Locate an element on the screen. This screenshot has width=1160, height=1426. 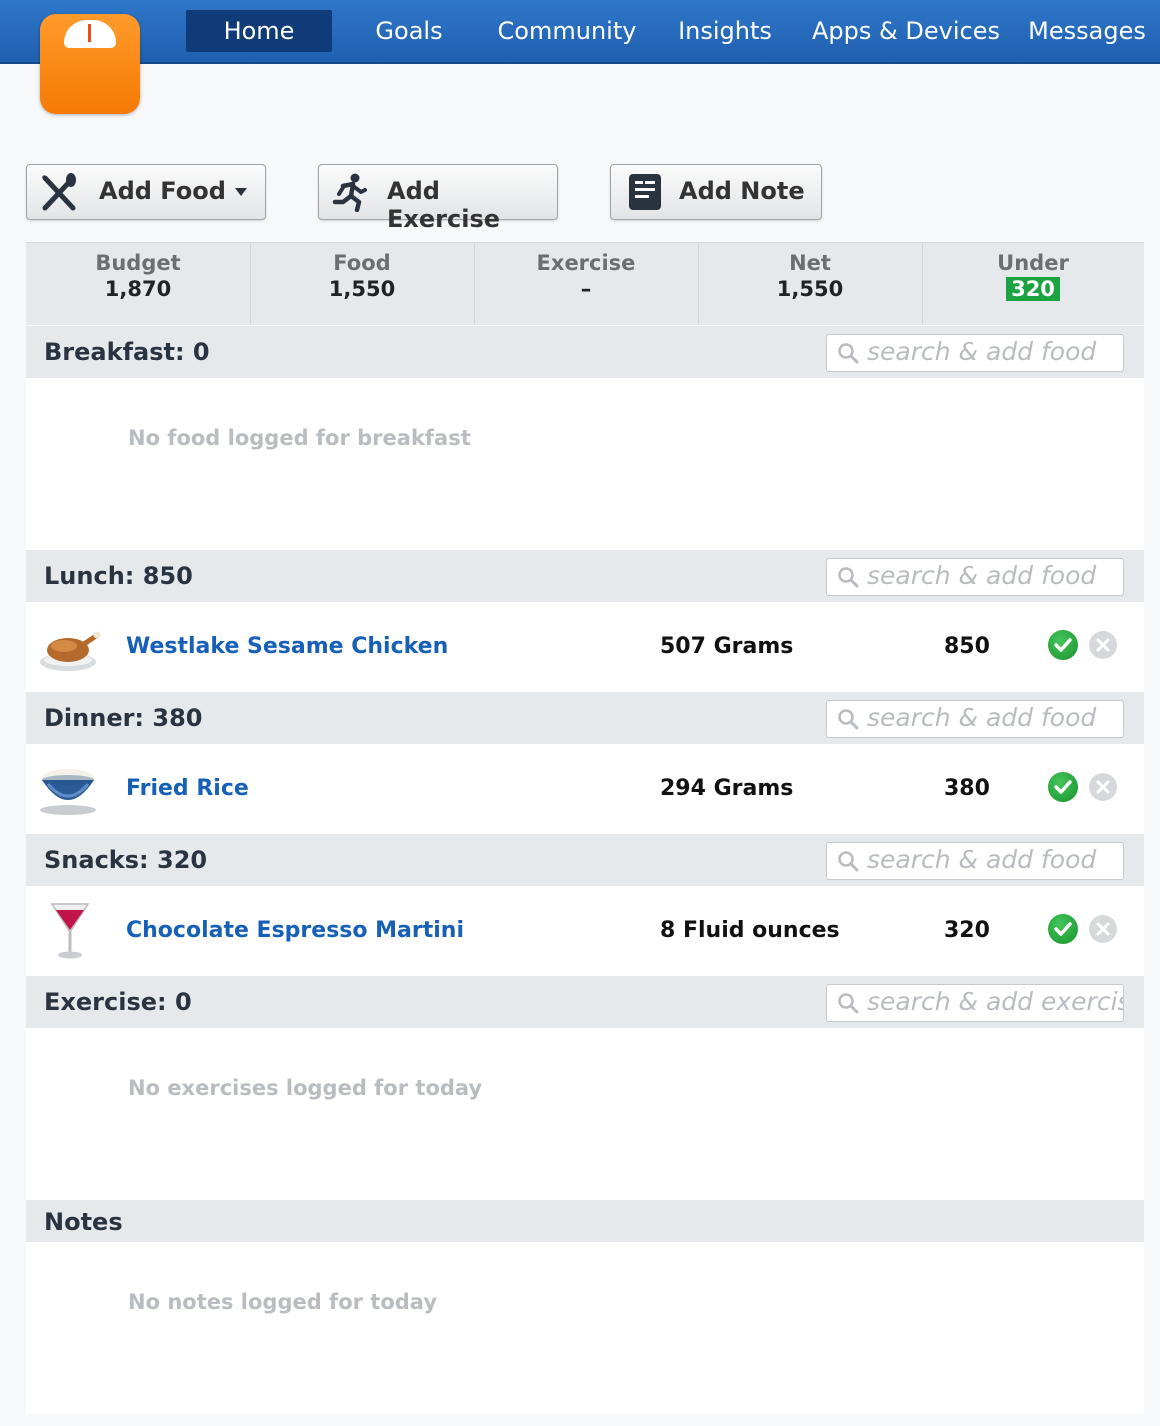
dinner-search-input: search & add food is located at coordinates (975, 719).